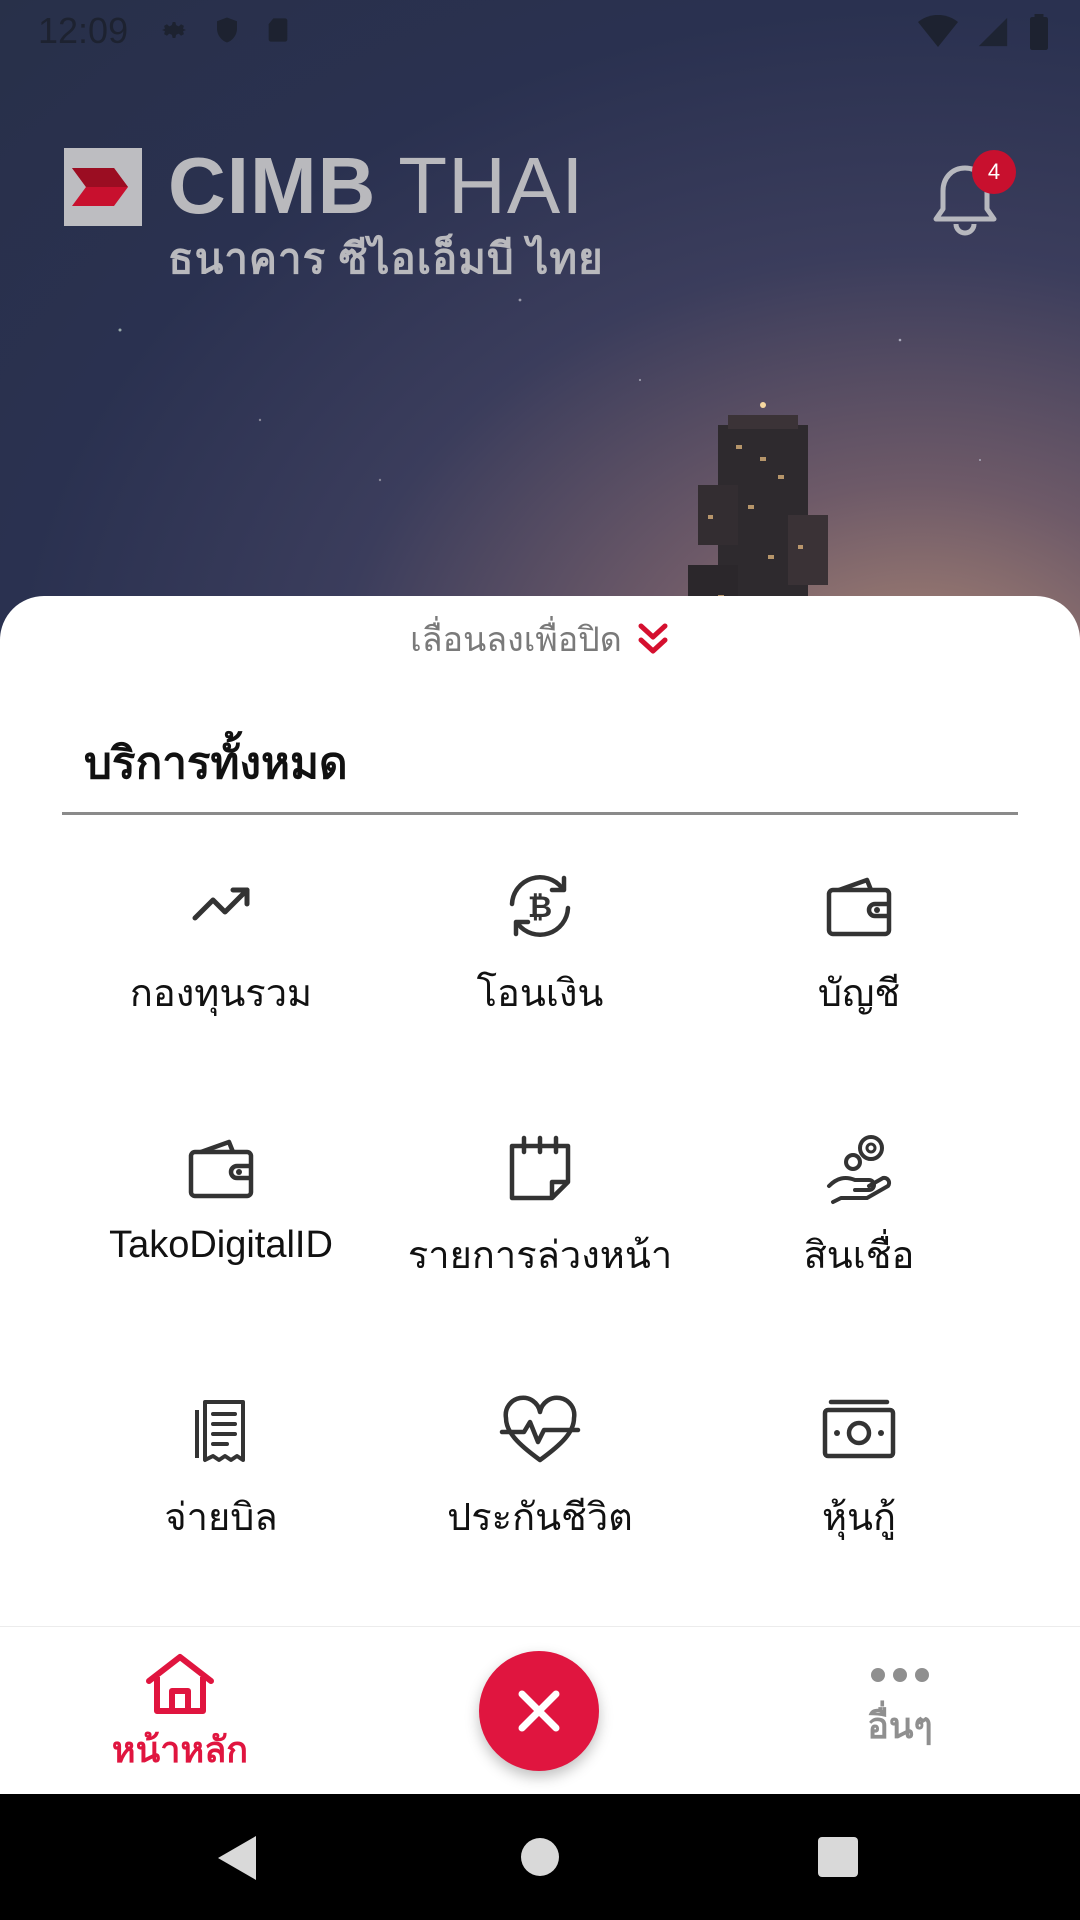 This screenshot has height=1920, width=1080. Describe the element at coordinates (540, 1518) in the screenshot. I see `service-label: ประกันชีวิต` at that location.